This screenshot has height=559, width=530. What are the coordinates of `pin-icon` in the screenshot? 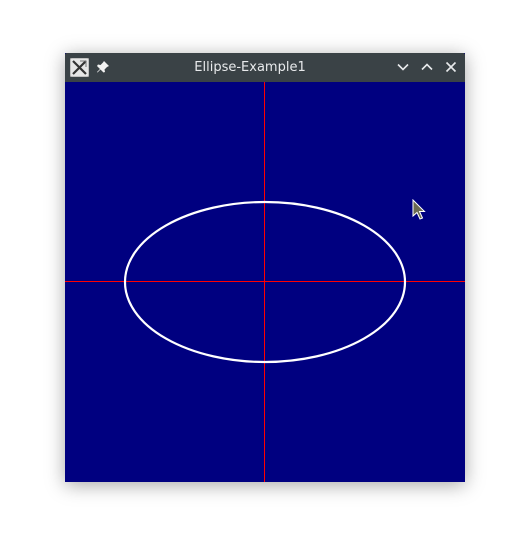 It's located at (103, 67).